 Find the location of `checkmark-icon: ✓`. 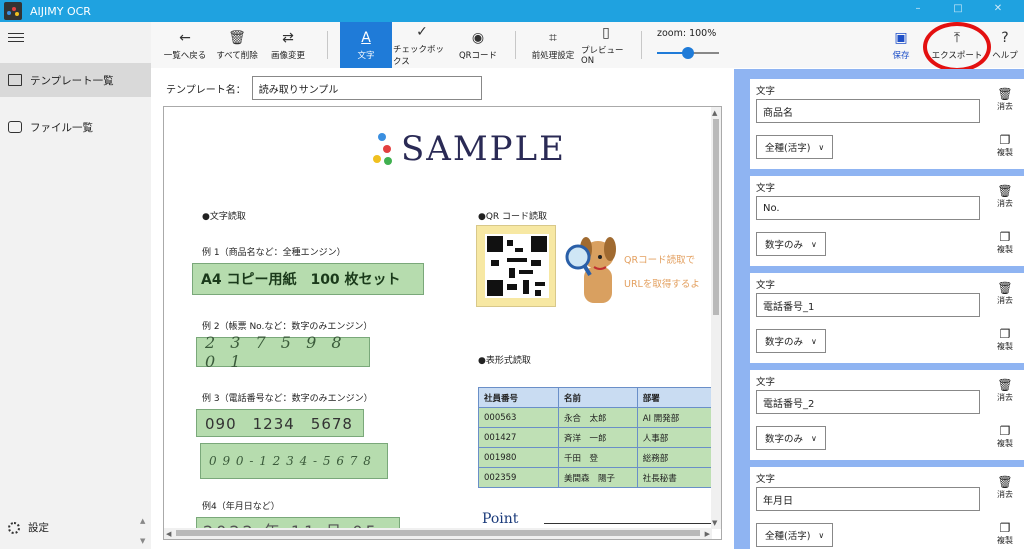

checkmark-icon: ✓ is located at coordinates (422, 31).